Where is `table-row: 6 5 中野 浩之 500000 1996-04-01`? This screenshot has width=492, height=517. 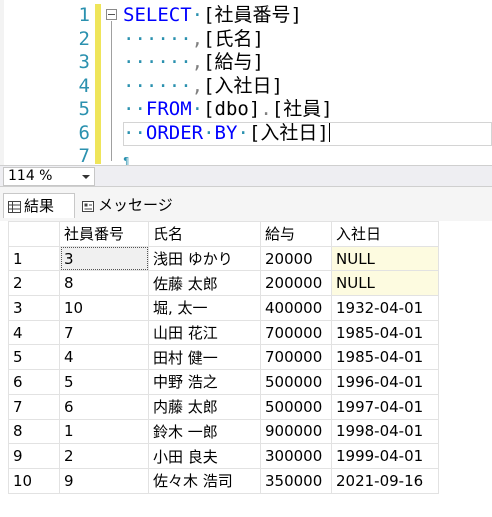
table-row: 6 5 中野 浩之 500000 1996-04-01 is located at coordinates (223, 382).